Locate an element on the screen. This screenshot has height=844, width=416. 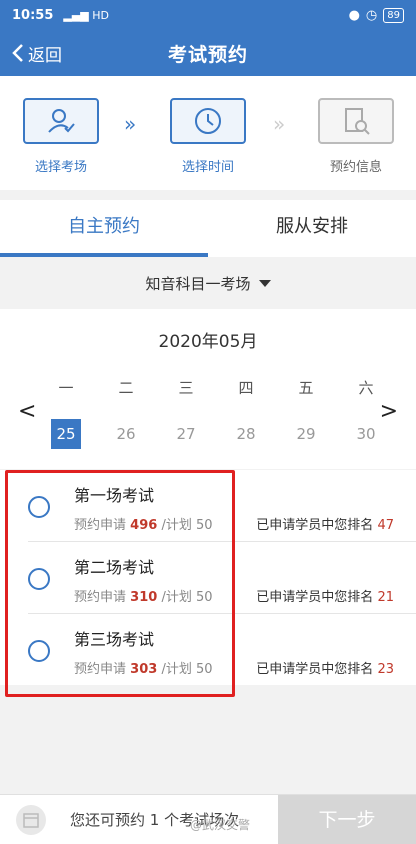
step-label: 选择时间 is located at coordinates (207, 167).